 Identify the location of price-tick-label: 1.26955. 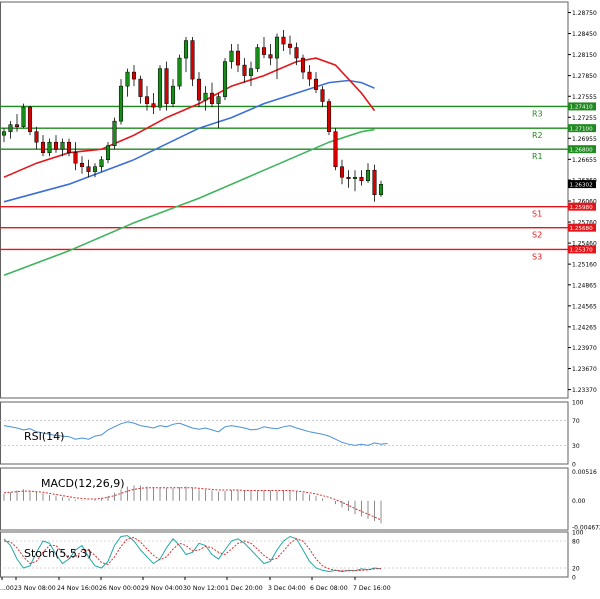
(584, 139).